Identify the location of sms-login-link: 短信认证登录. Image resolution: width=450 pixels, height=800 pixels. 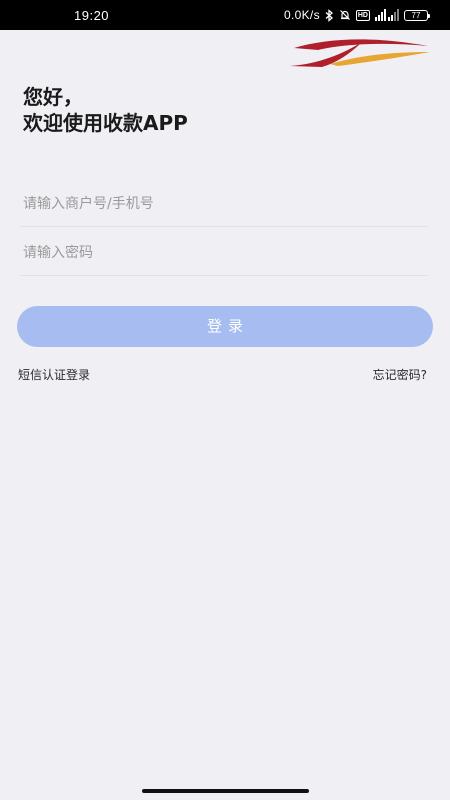
(54, 374).